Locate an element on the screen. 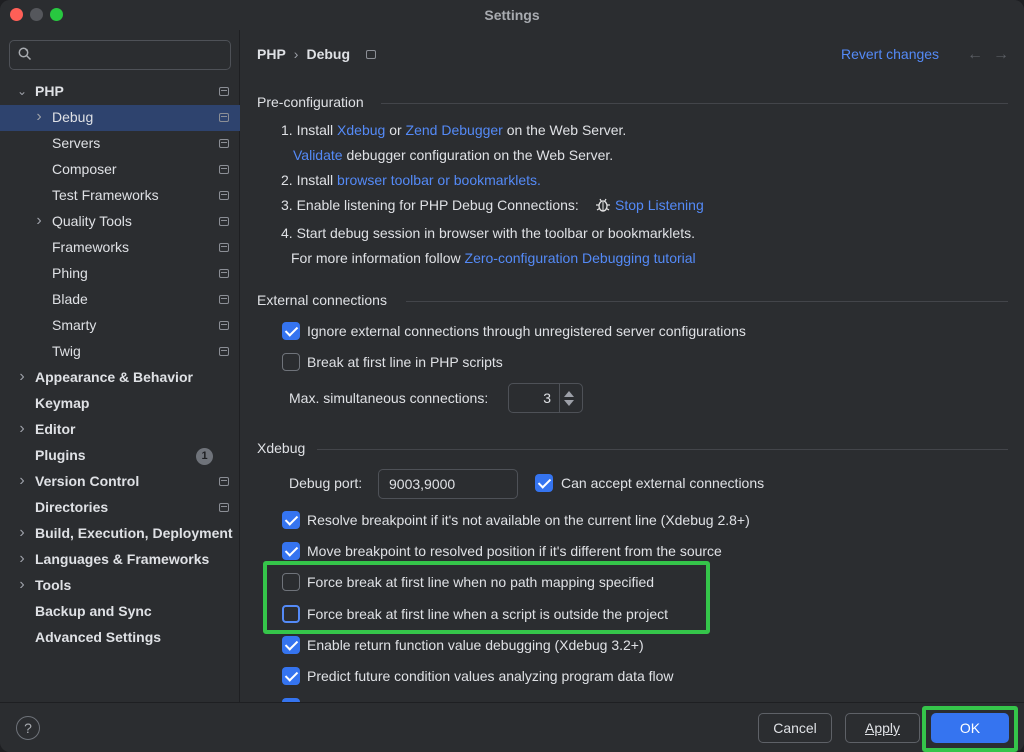 The height and width of the screenshot is (752, 1024). sidebar-item-label: Smarty is located at coordinates (74, 325).